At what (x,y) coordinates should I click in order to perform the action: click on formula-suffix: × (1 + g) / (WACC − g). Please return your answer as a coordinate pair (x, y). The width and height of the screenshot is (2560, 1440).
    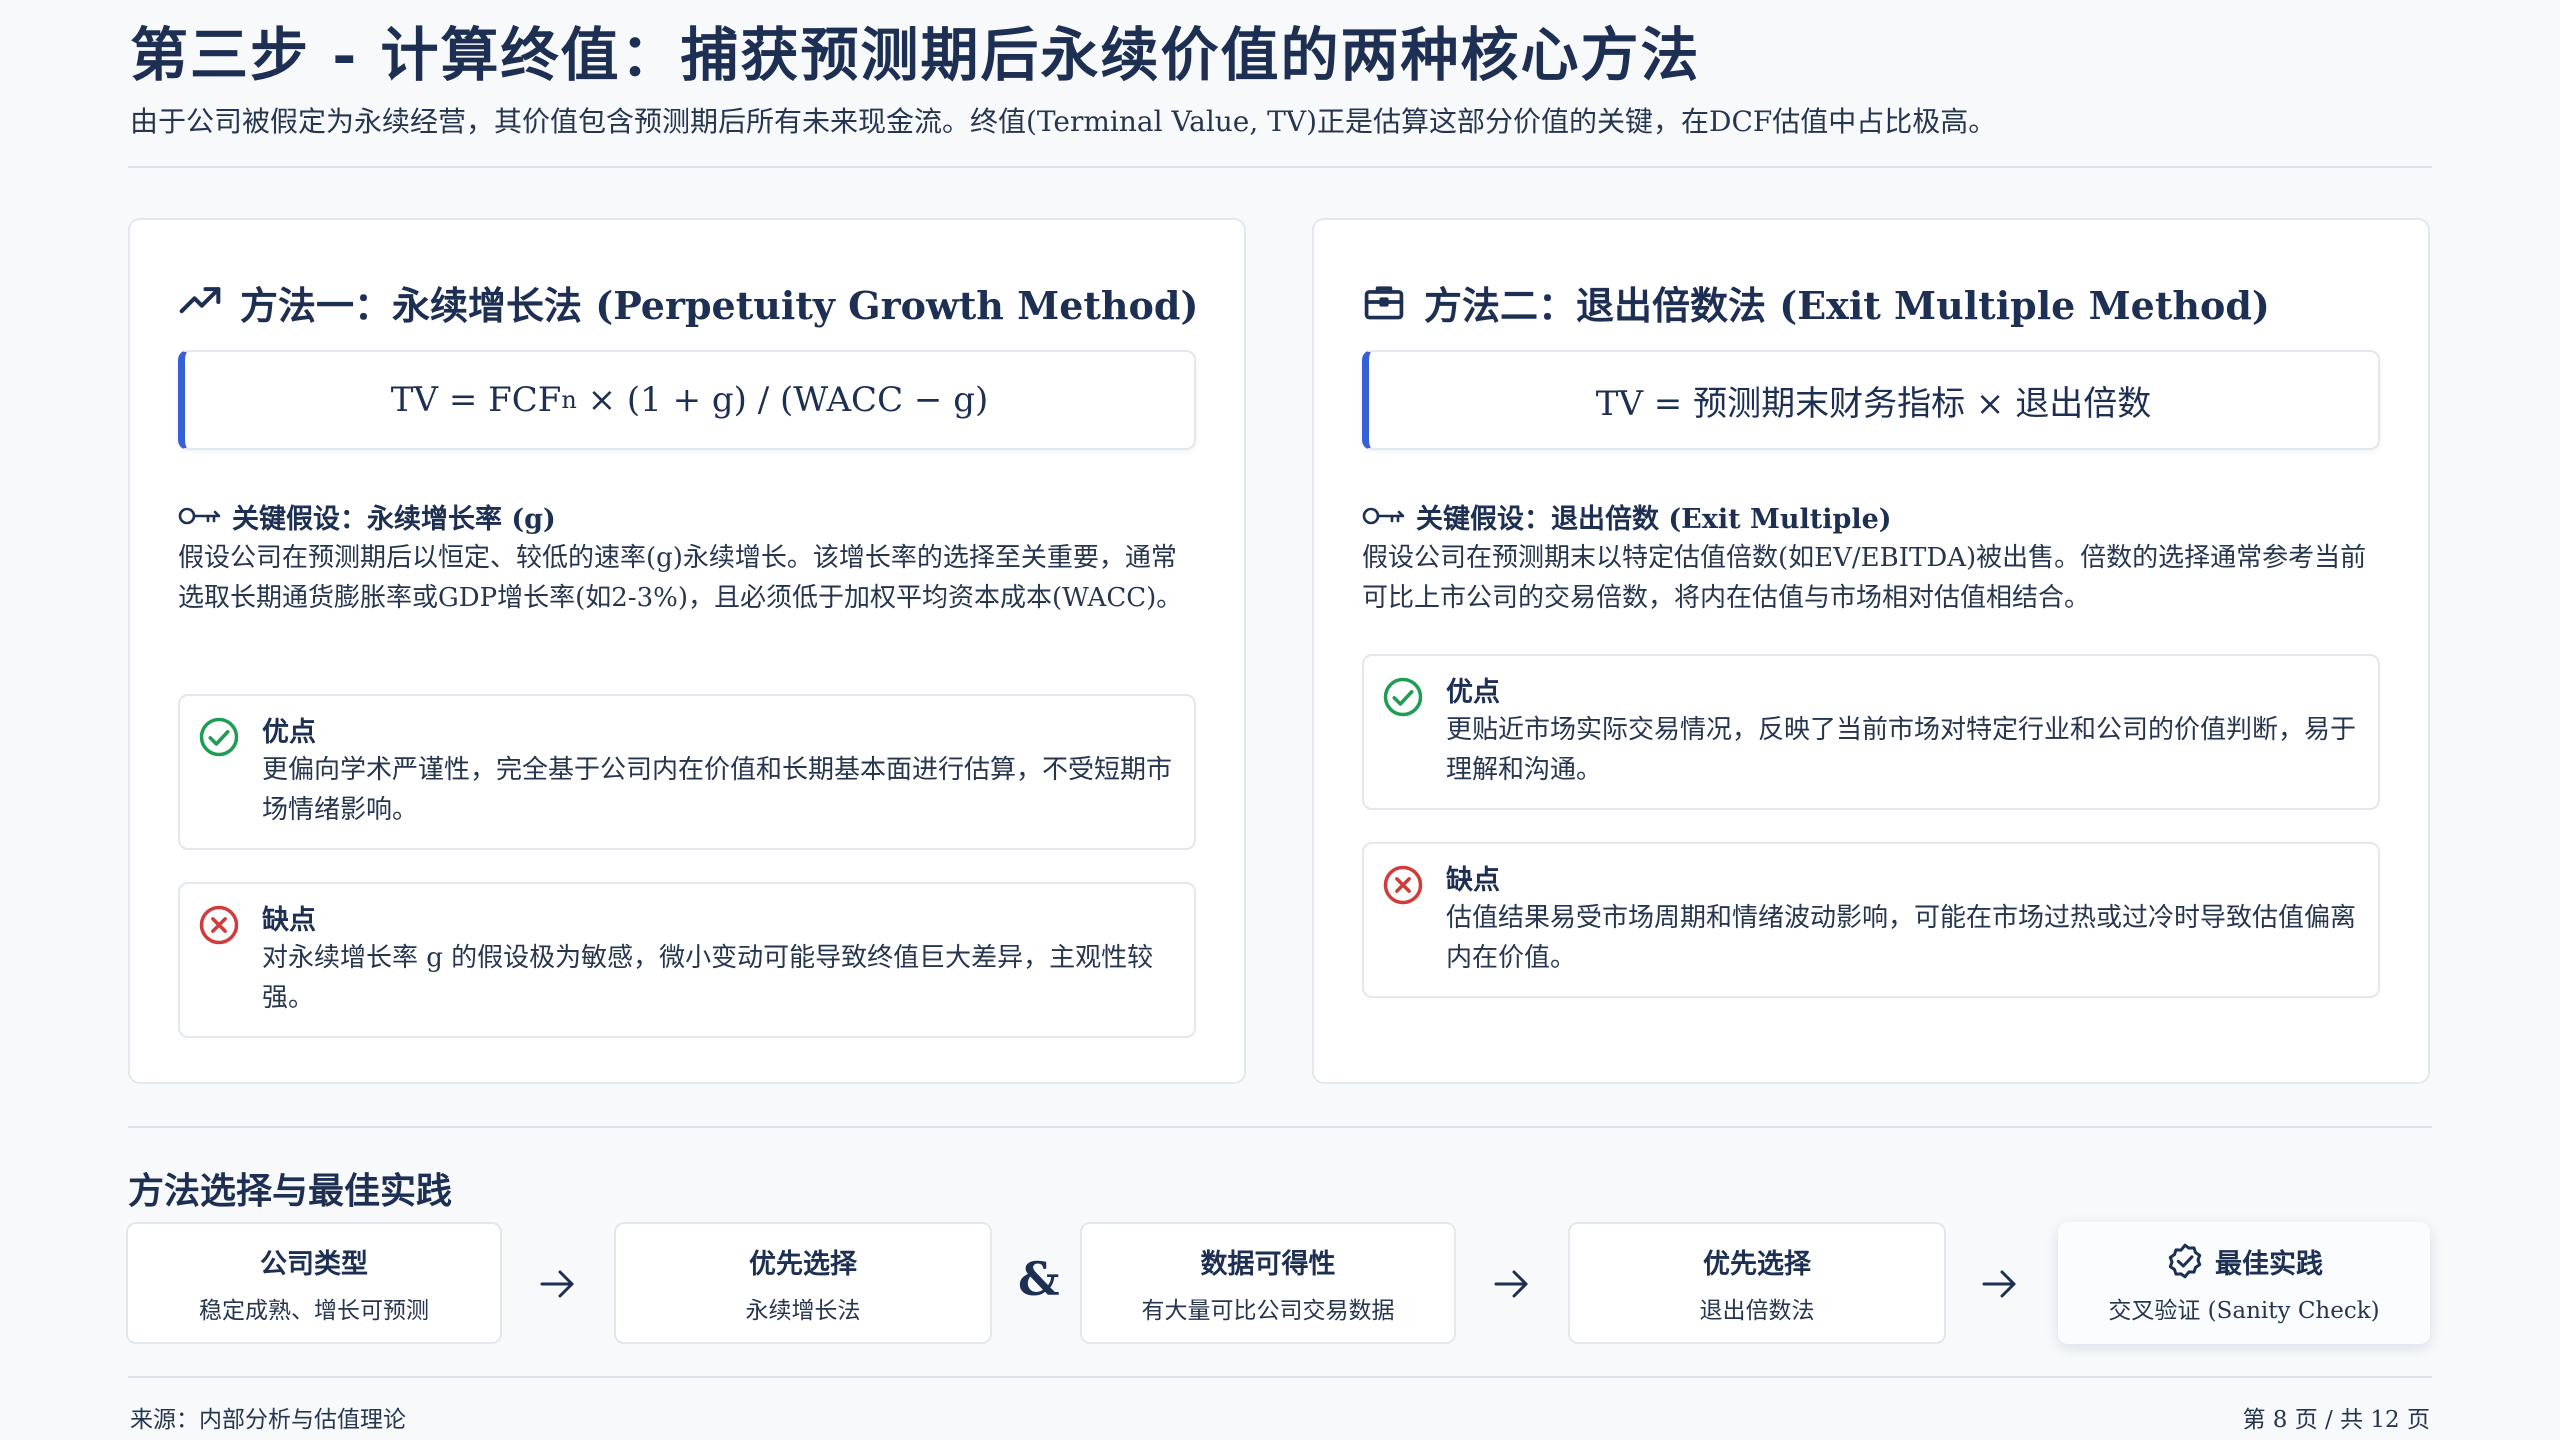
    Looking at the image, I should click on (782, 400).